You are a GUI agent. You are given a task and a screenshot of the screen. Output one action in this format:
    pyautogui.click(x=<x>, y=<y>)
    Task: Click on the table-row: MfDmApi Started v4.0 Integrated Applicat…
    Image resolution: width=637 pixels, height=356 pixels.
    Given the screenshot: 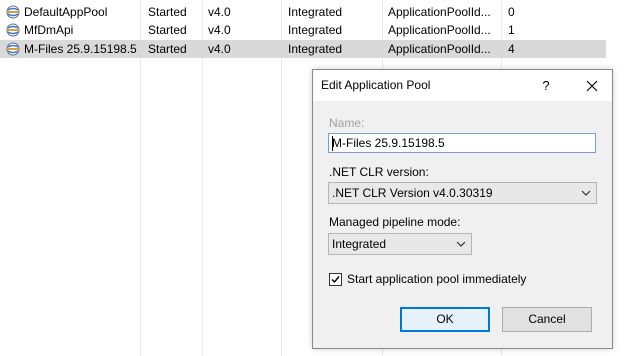 What is the action you would take?
    pyautogui.click(x=303, y=30)
    